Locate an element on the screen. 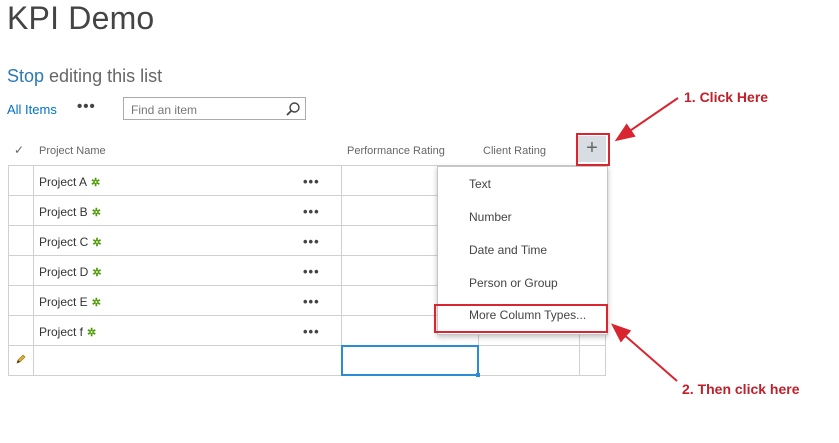 The height and width of the screenshot is (443, 839). list-item: Project f ✲ is located at coordinates (67, 332).